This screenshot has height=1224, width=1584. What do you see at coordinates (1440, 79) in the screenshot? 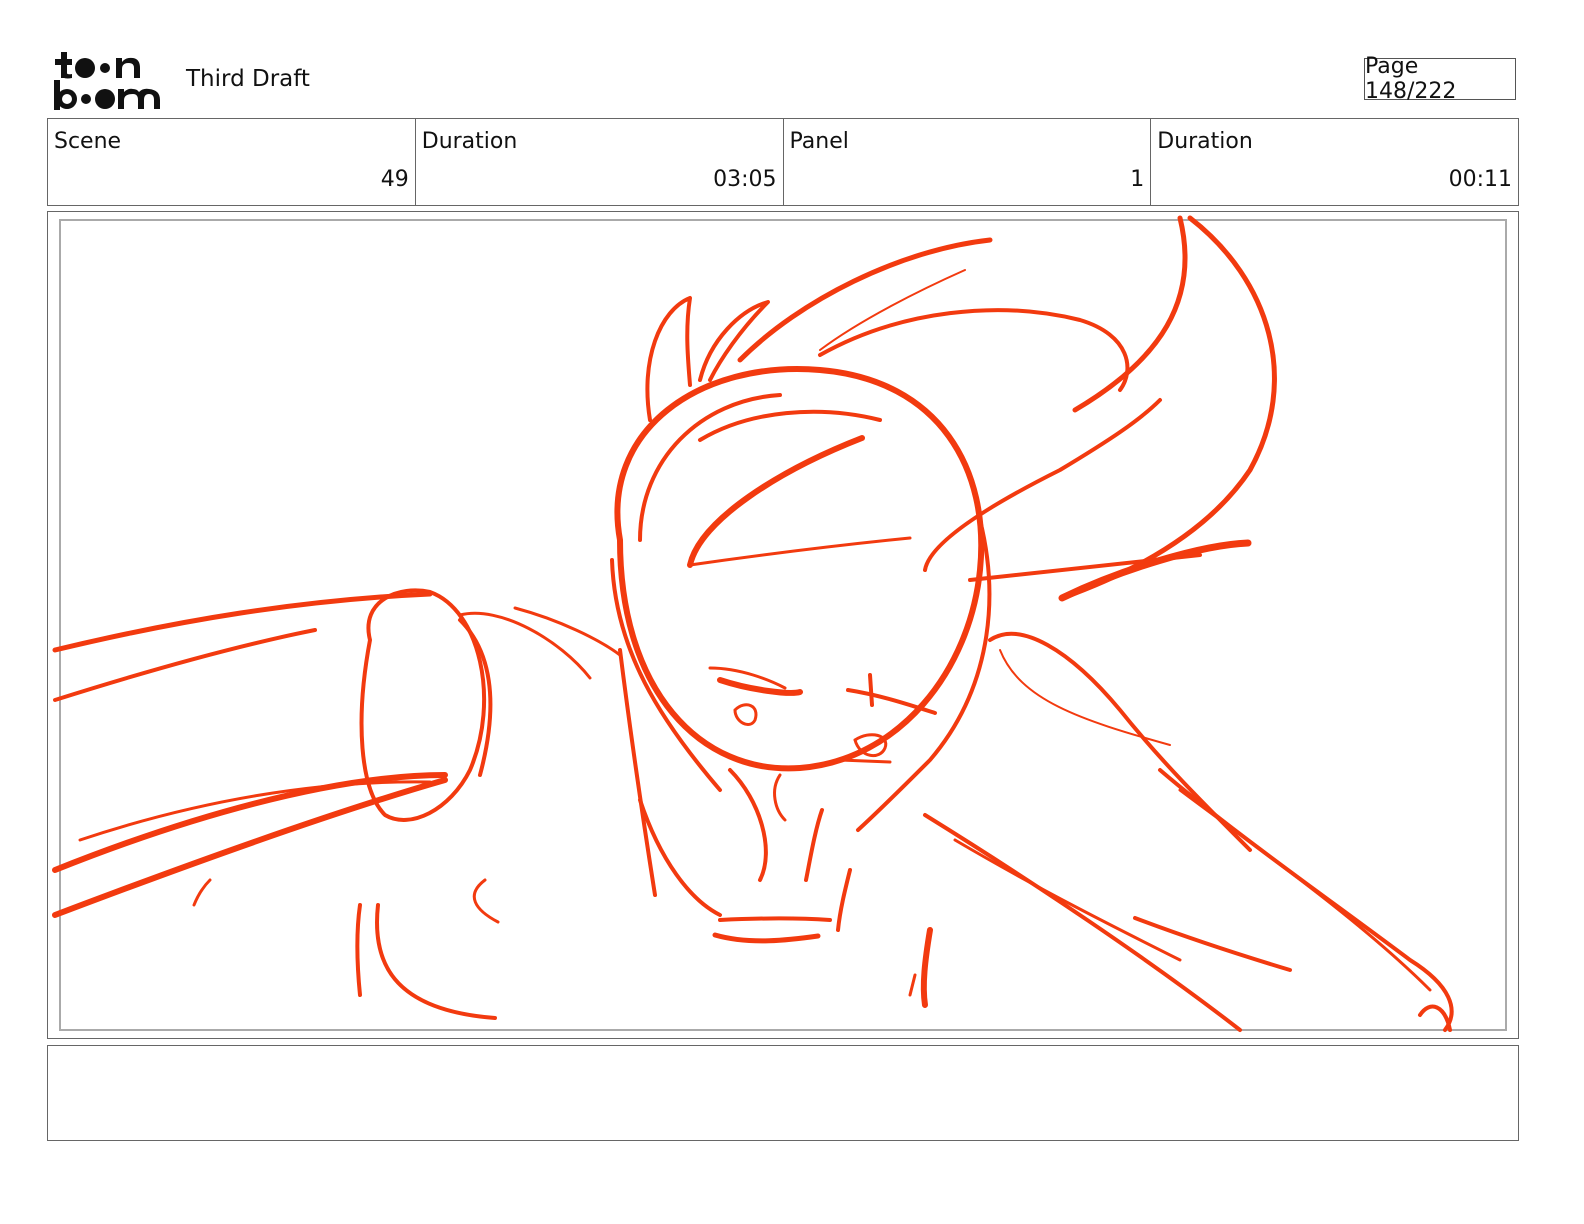
I see `page-indicator: Page 148/222` at bounding box center [1440, 79].